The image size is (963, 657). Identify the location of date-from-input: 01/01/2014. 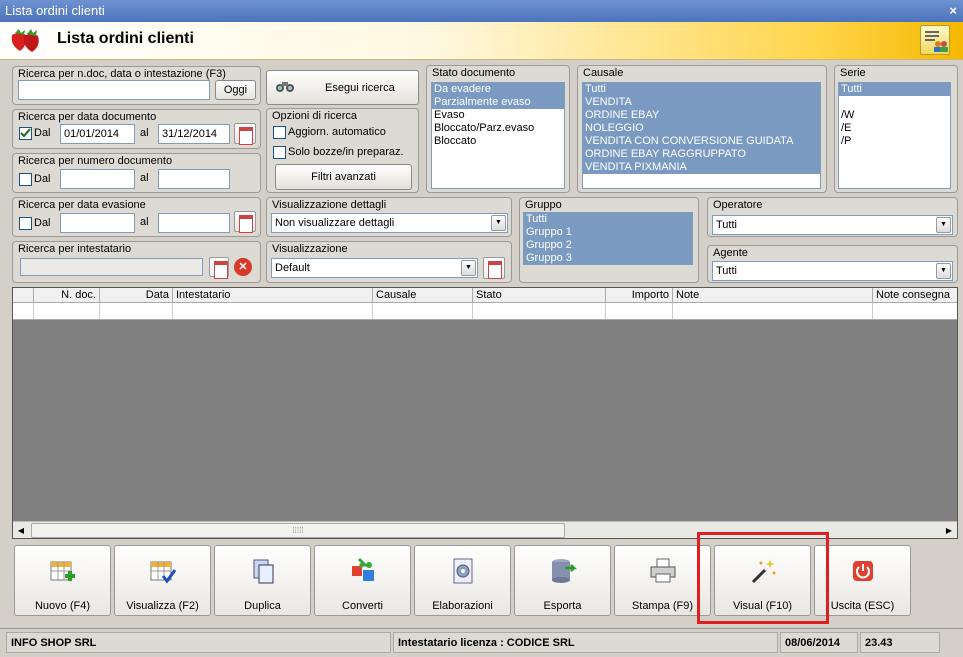
(97, 134).